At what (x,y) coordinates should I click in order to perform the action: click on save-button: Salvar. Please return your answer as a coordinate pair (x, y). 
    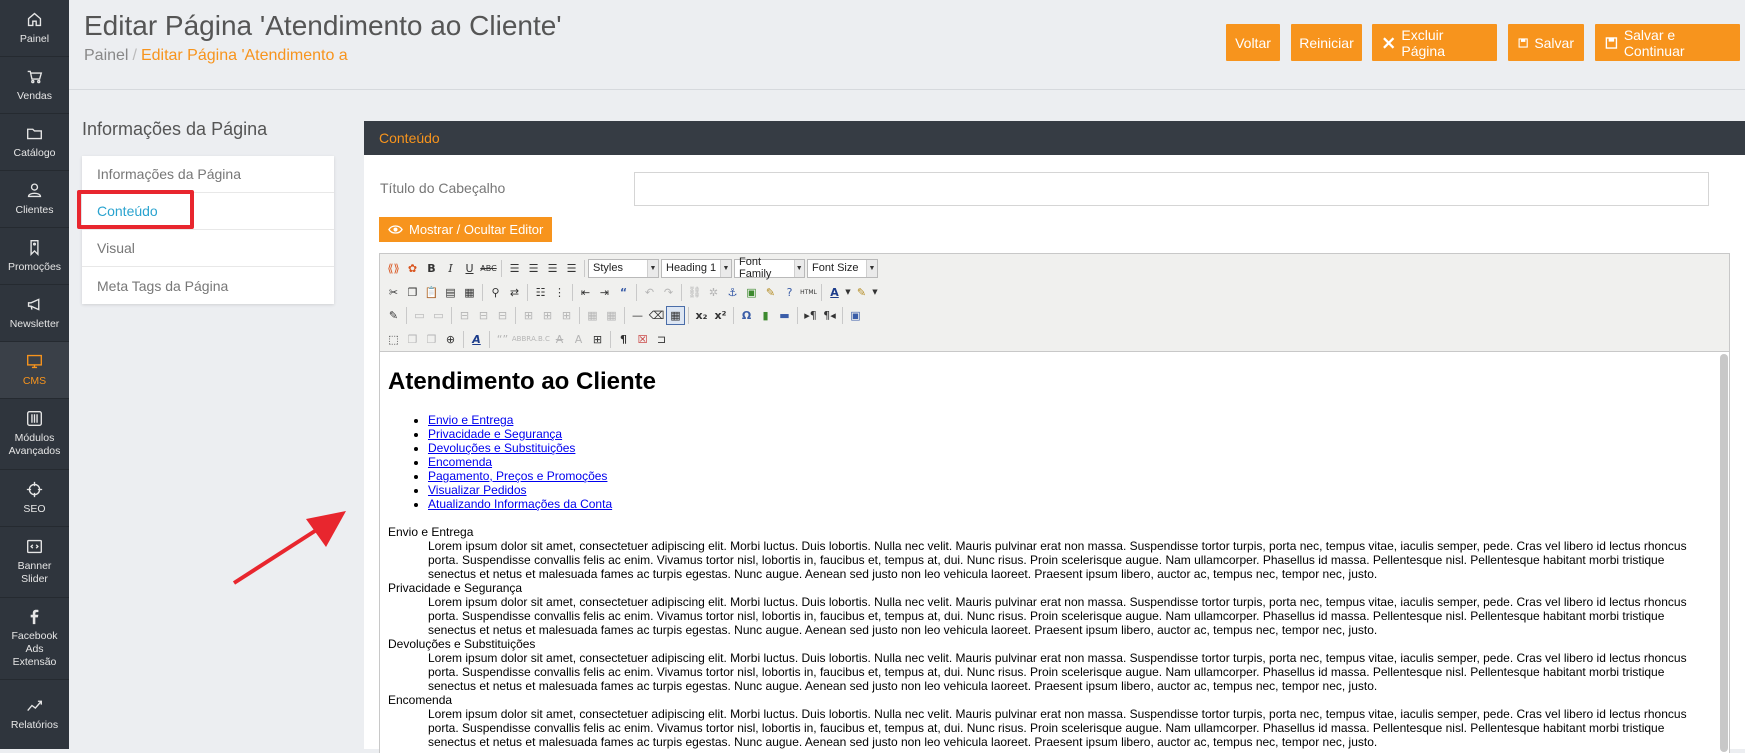
    Looking at the image, I should click on (1546, 42).